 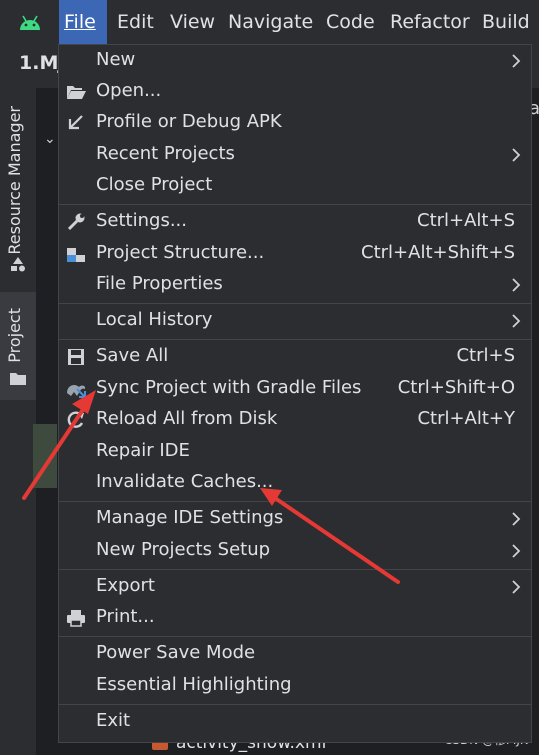 I want to click on menu-item-label: Recent Projects, so click(x=165, y=153).